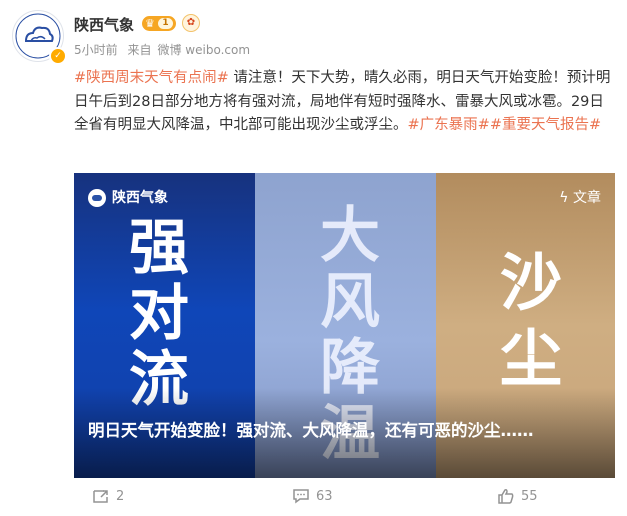 The width and height of the screenshot is (627, 516). I want to click on post-meta: 5小时前 来自 微博 weibo.com, so click(165, 49).